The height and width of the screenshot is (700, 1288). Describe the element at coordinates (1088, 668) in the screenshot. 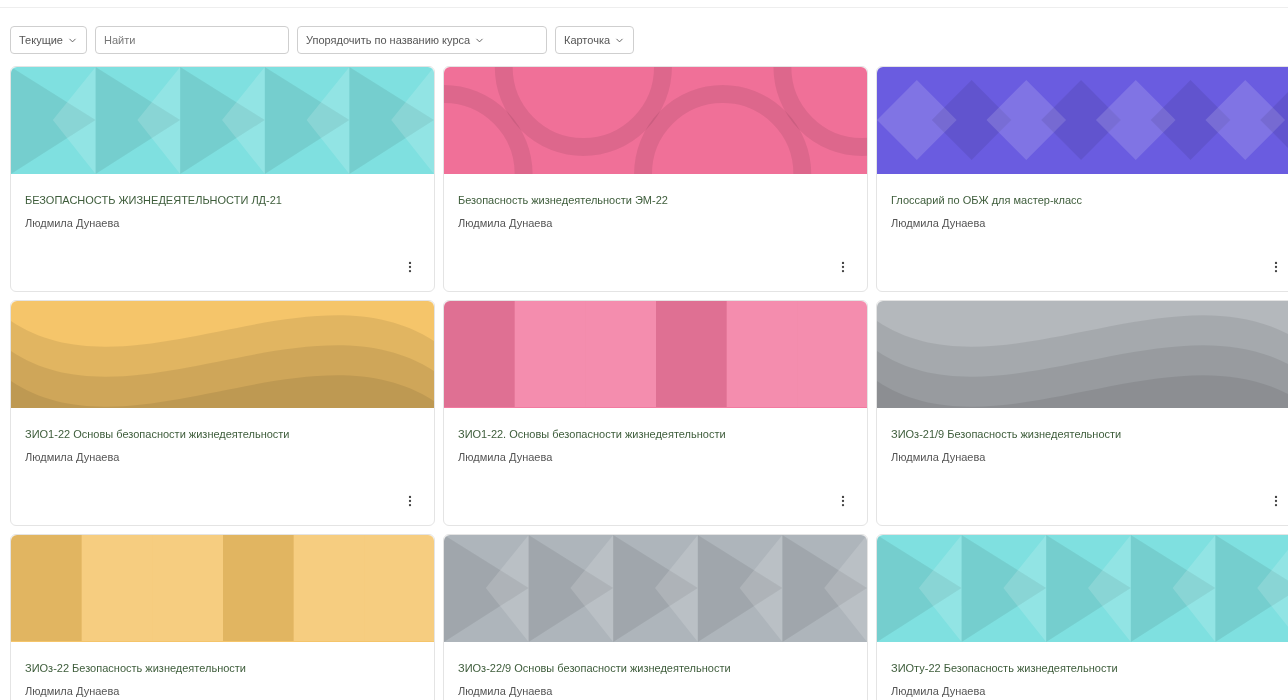

I see `course-title: ЗИОту-22 Безопасность жизнедеятельности` at that location.